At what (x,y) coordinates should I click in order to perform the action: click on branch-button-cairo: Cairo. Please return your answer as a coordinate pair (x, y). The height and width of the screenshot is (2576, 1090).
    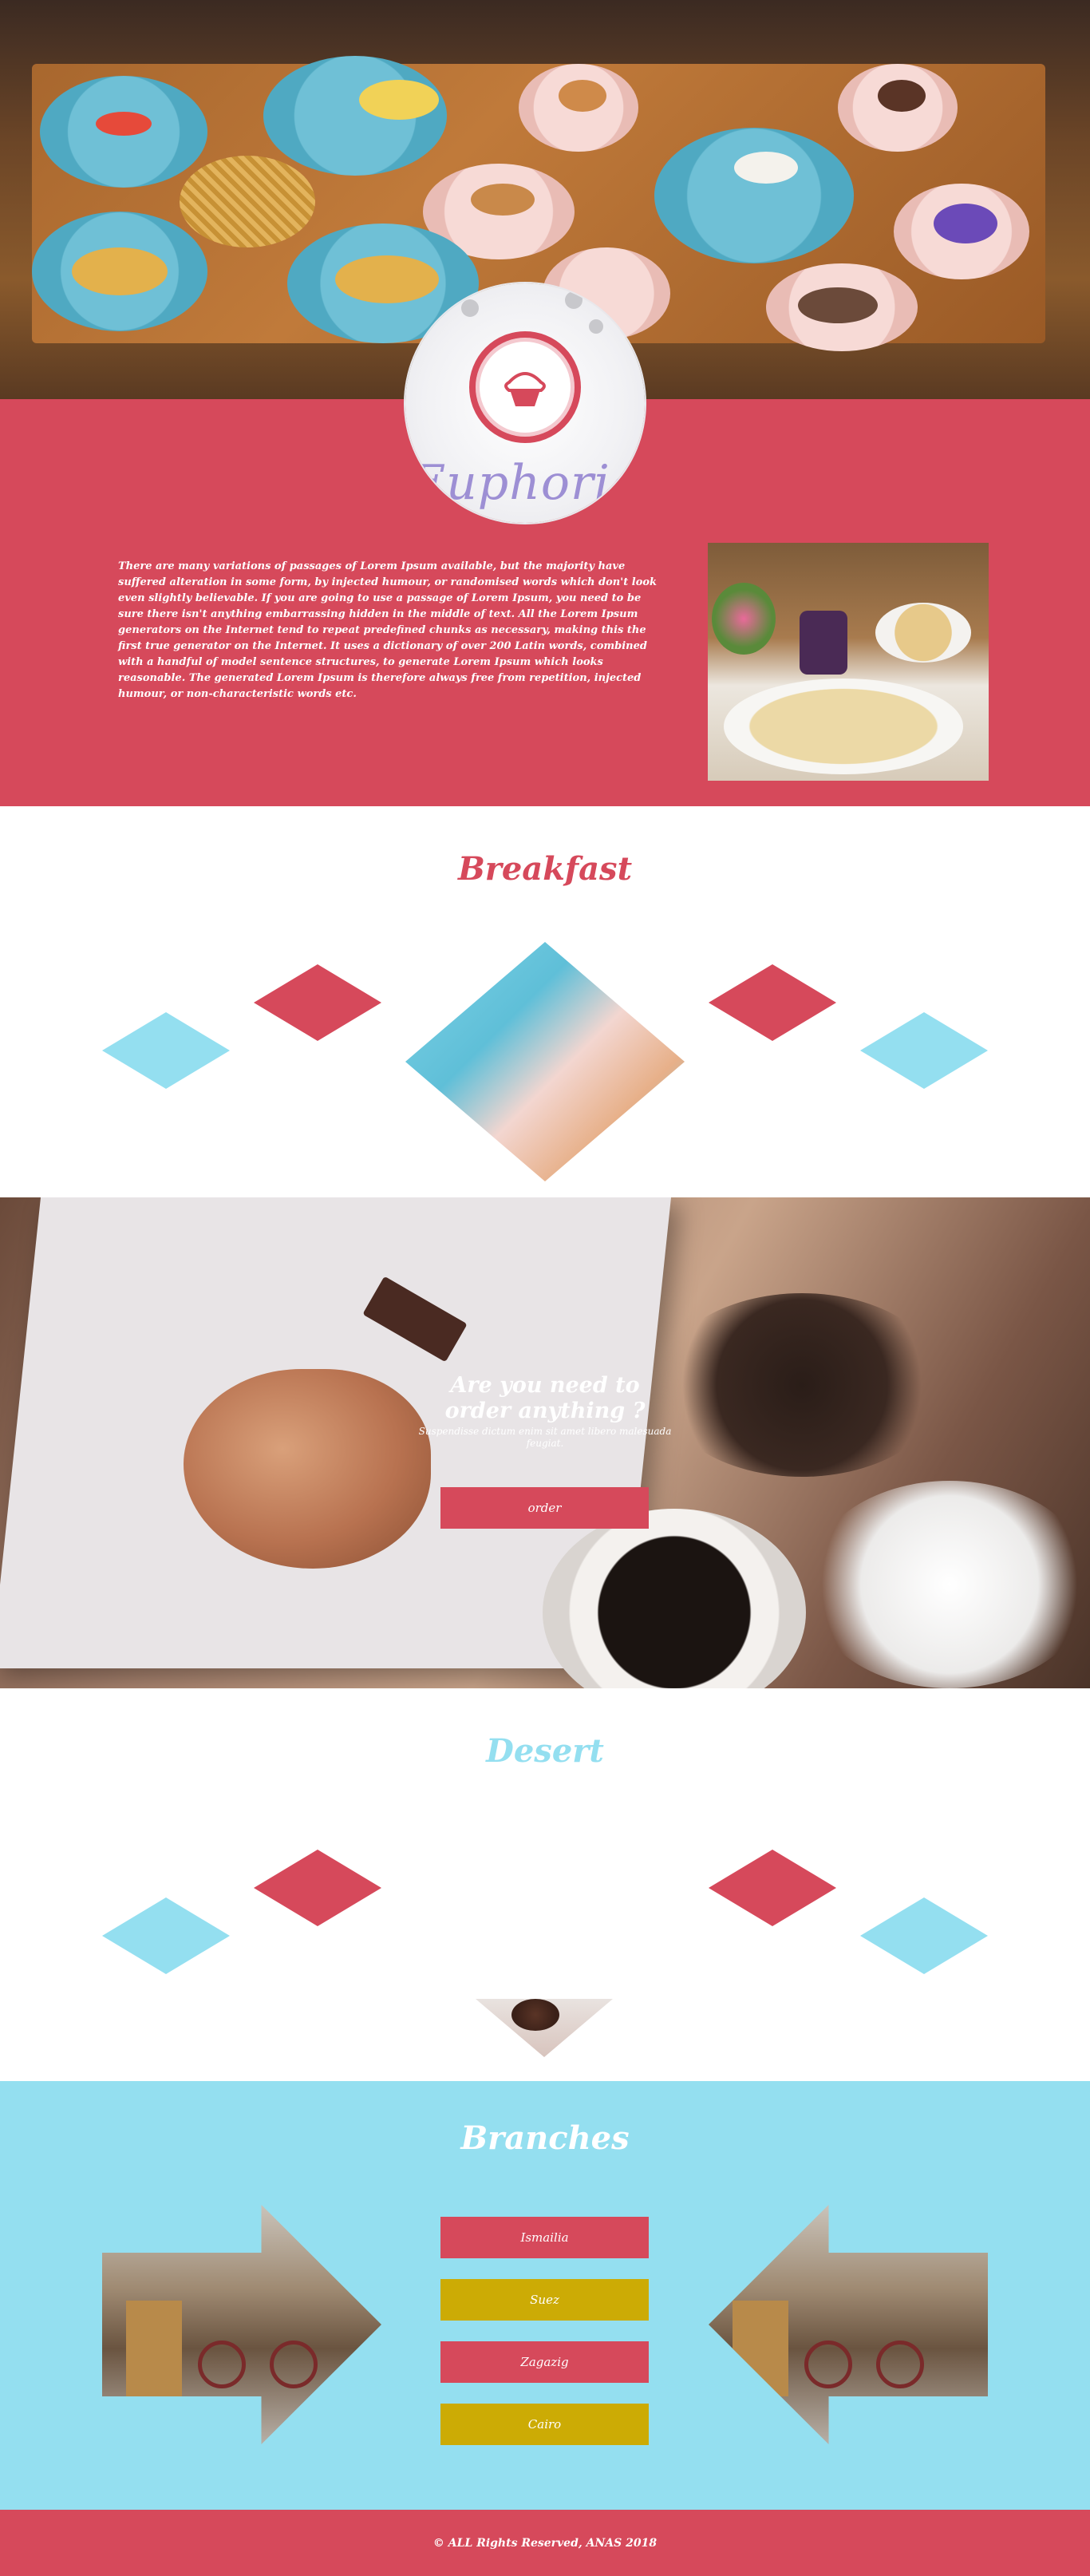
    Looking at the image, I should click on (544, 2425).